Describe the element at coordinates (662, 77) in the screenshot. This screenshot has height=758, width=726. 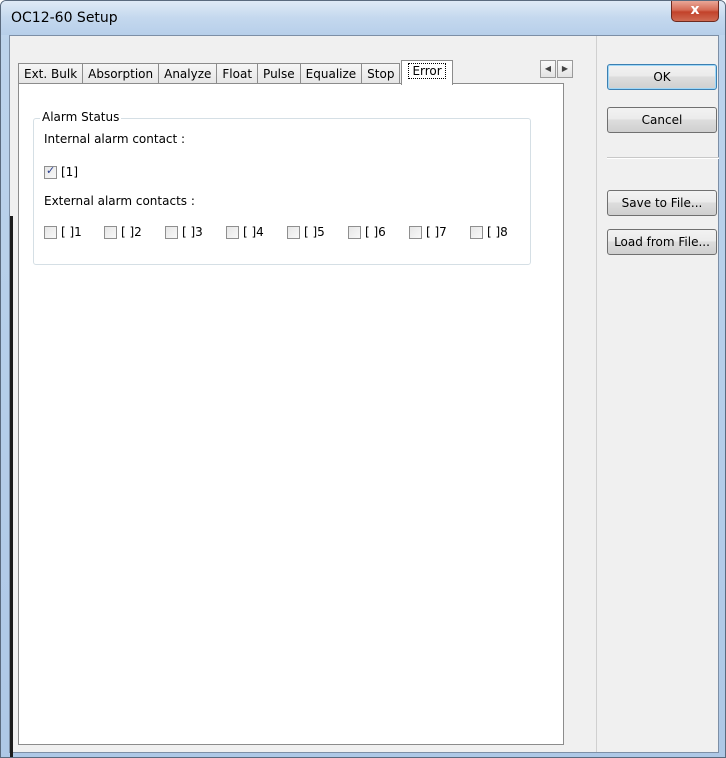
I see `ok-button: OK` at that location.